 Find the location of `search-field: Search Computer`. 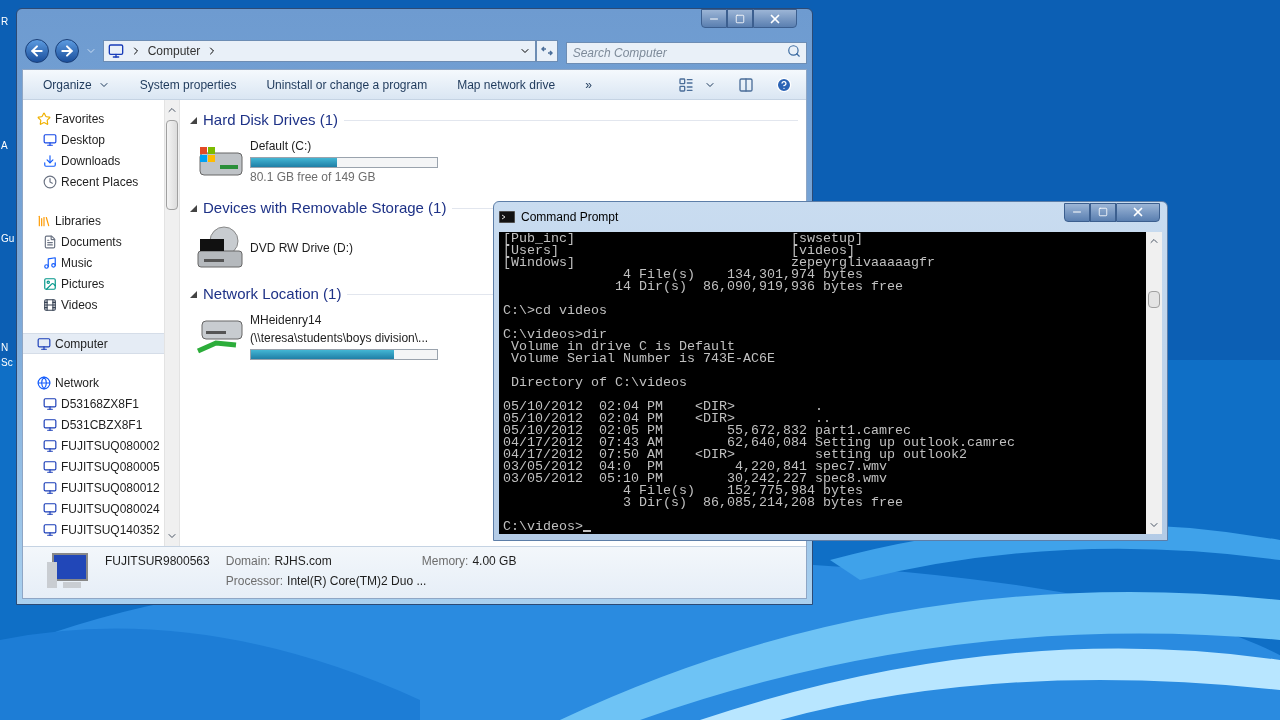

search-field: Search Computer is located at coordinates (686, 53).